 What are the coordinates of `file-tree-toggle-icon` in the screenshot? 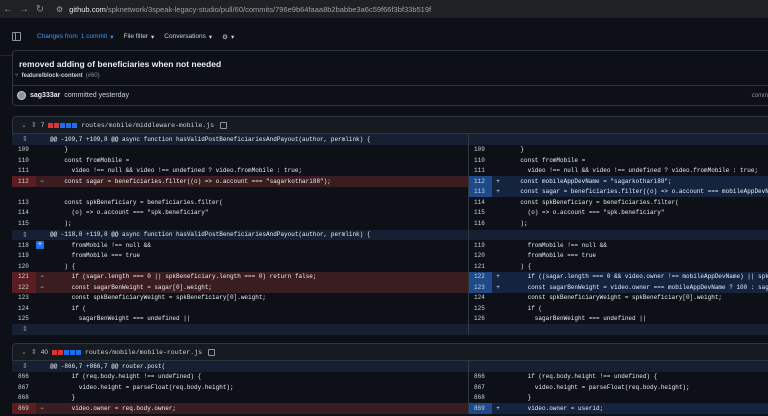 It's located at (16, 36).